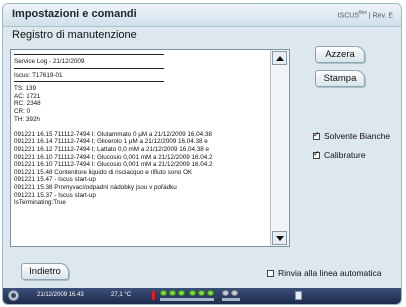  What do you see at coordinates (13, 295) in the screenshot?
I see `power-icon` at bounding box center [13, 295].